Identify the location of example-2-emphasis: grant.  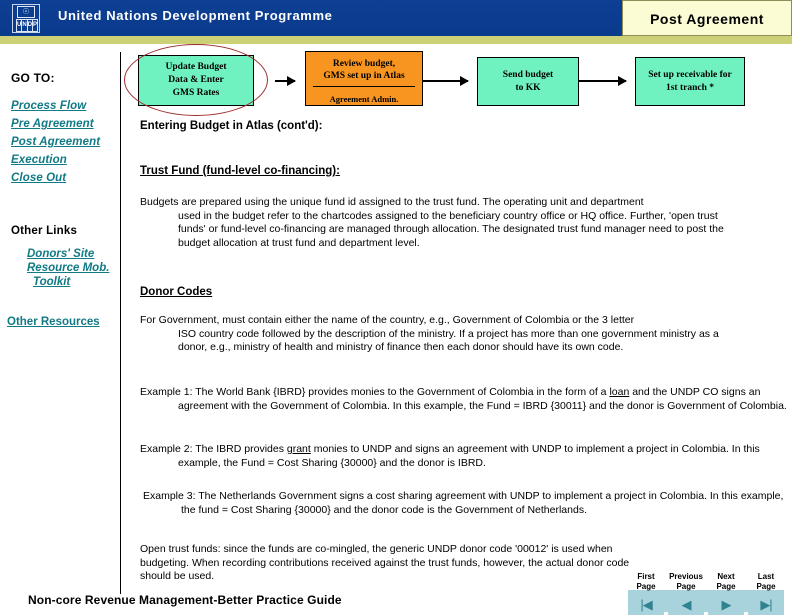
(298, 449).